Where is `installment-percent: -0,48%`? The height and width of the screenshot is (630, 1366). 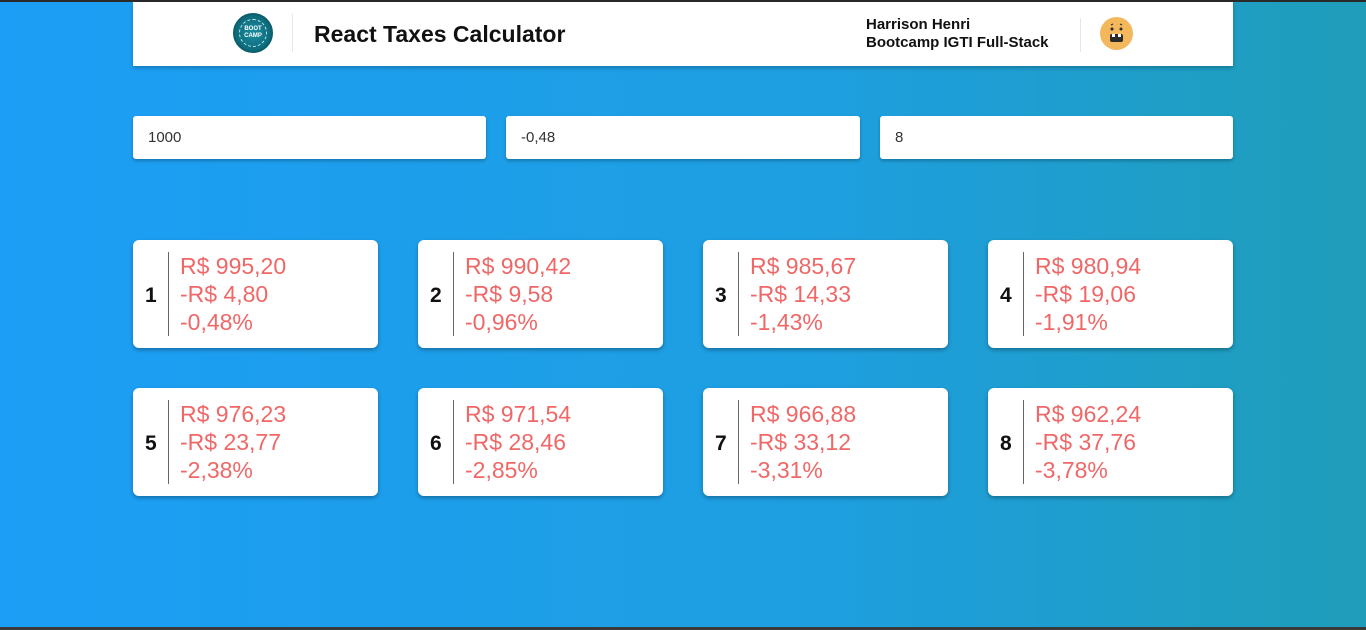 installment-percent: -0,48% is located at coordinates (216, 322).